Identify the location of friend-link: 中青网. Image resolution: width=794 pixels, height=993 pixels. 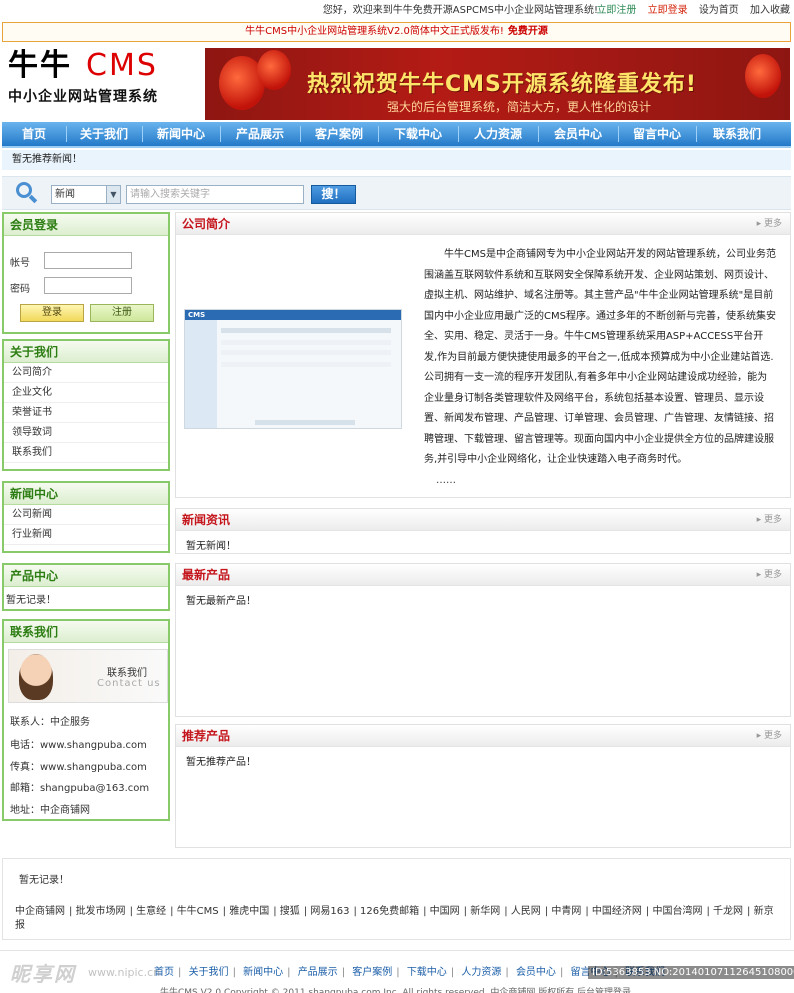
(566, 911).